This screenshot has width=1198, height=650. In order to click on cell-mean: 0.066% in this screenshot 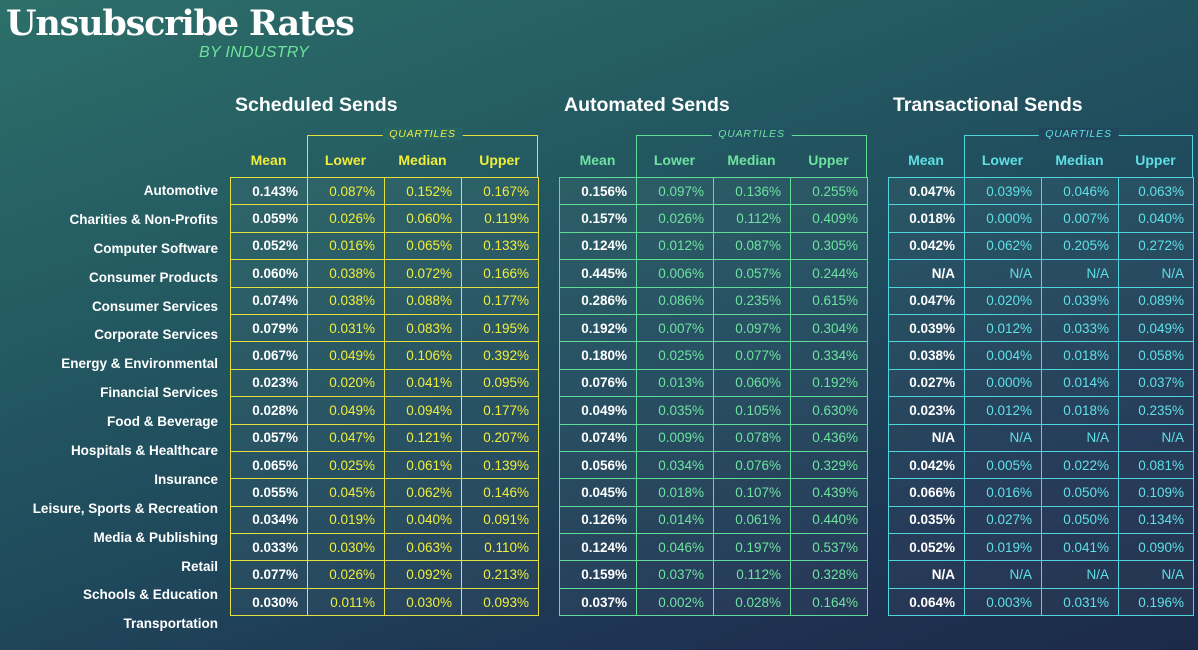, I will do `click(926, 492)`.